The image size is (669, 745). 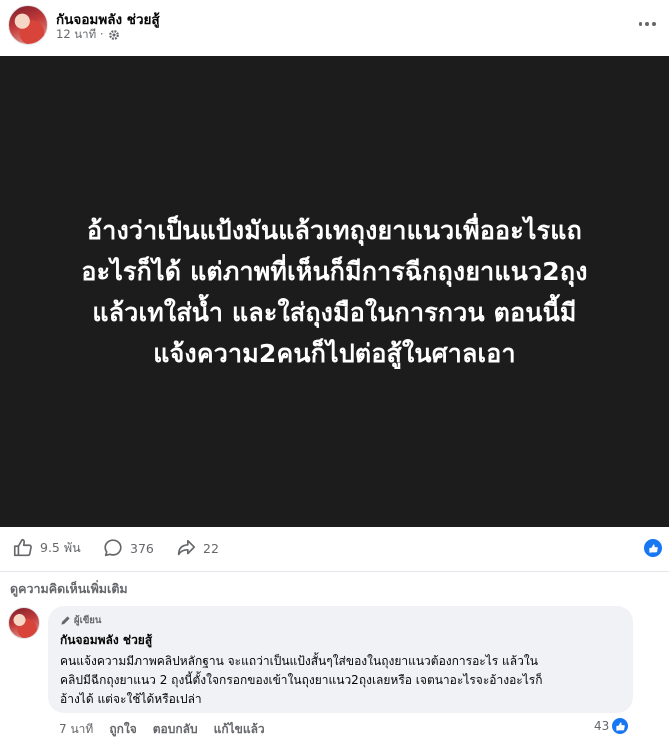 What do you see at coordinates (128, 548) in the screenshot?
I see `comment-button: 376` at bounding box center [128, 548].